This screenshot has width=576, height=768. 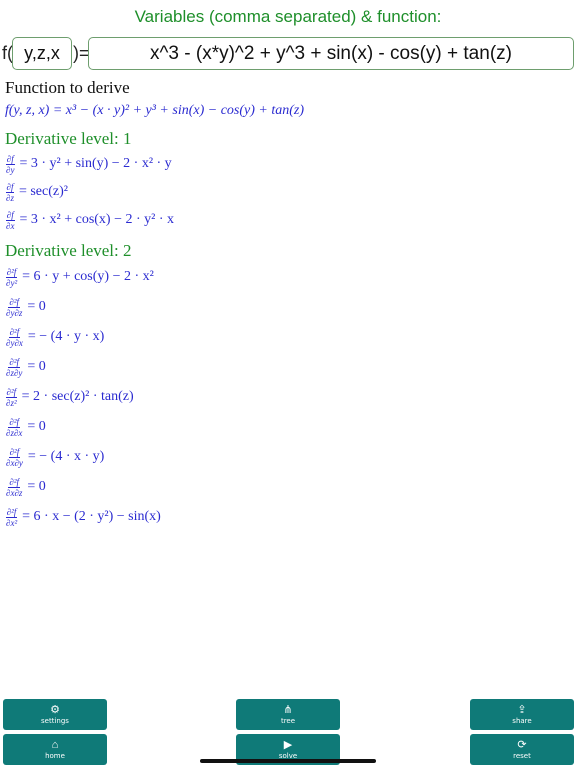 I want to click on fraction-denominator: ∂x, so click(x=10, y=225).